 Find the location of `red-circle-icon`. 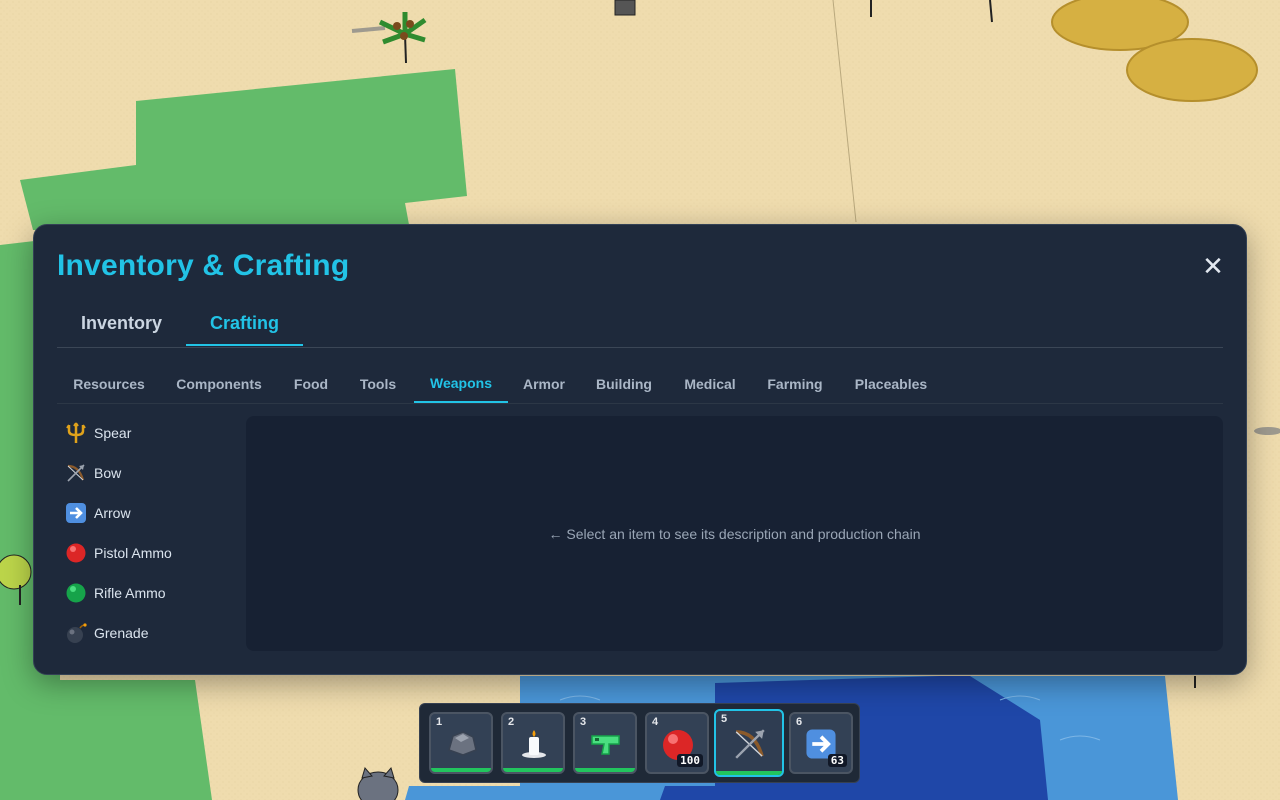

red-circle-icon is located at coordinates (76, 553).